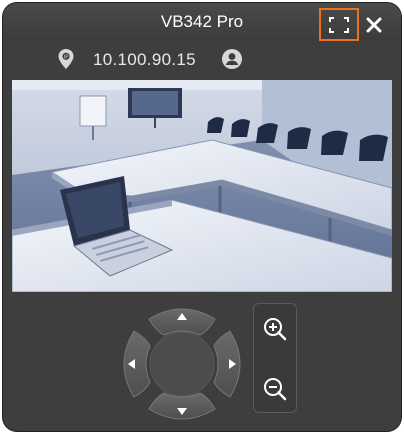  What do you see at coordinates (275, 329) in the screenshot?
I see `zoom-in-icon` at bounding box center [275, 329].